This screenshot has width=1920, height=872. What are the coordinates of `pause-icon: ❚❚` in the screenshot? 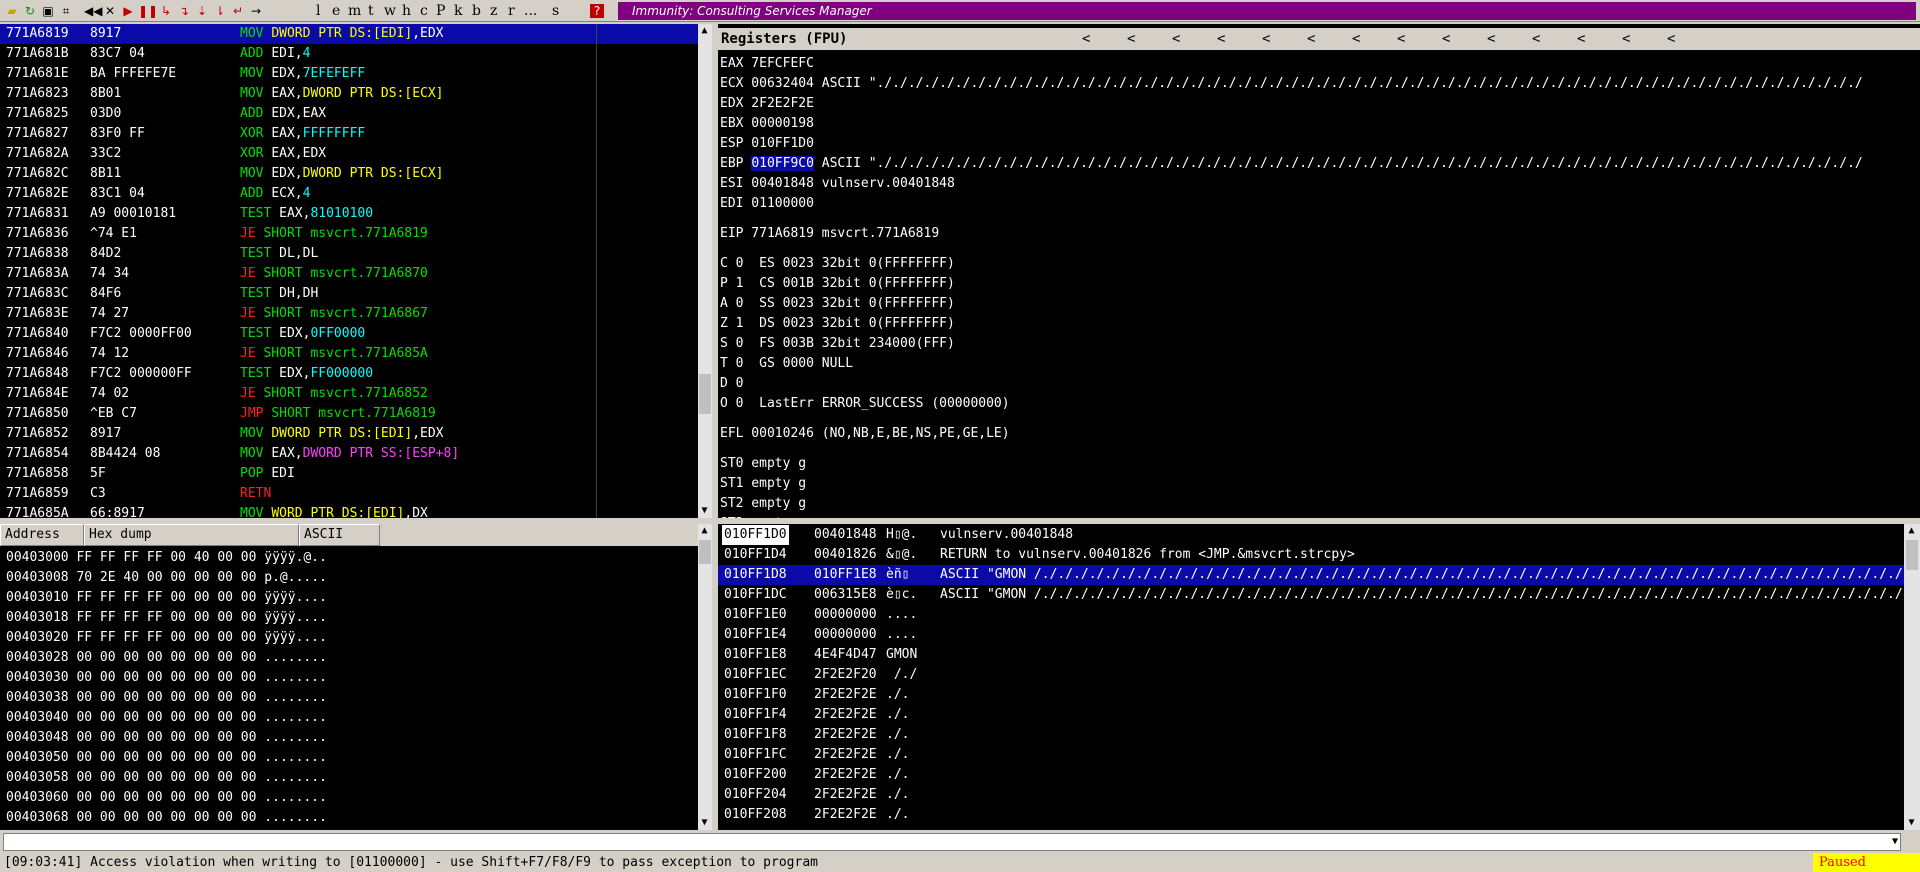 It's located at (148, 11).